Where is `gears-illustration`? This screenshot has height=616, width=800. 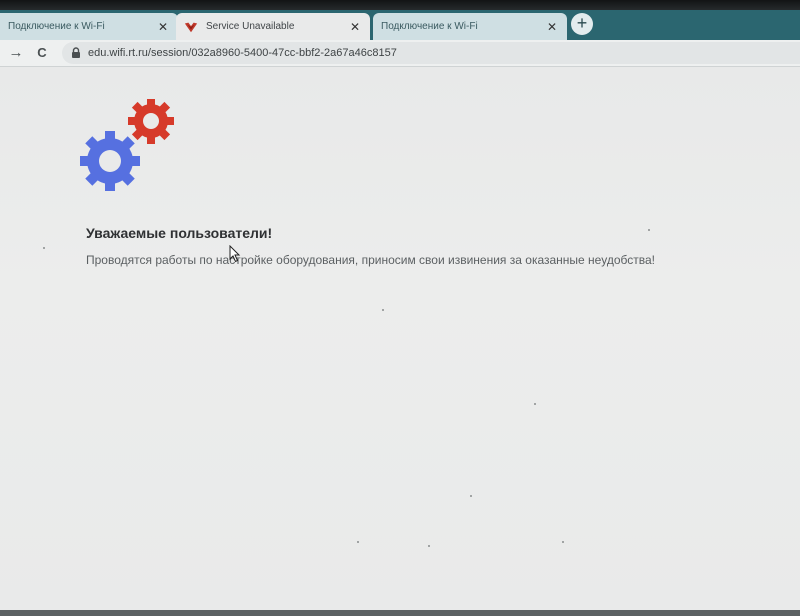
gears-illustration is located at coordinates (127, 145).